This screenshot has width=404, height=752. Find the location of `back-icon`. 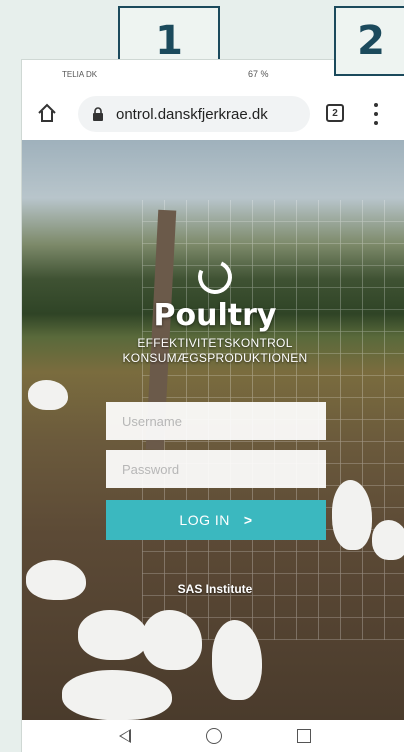

back-icon is located at coordinates (125, 736).